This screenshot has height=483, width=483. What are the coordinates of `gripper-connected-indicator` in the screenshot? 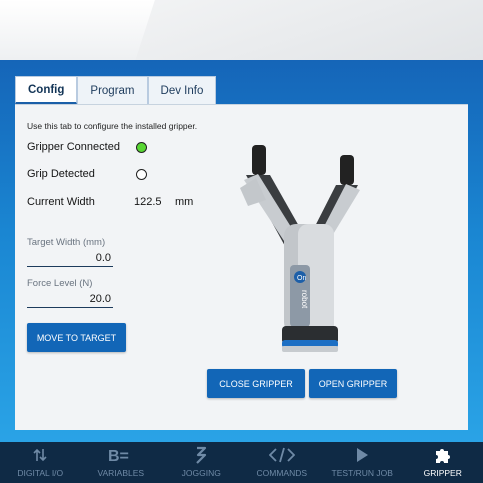 It's located at (141, 147).